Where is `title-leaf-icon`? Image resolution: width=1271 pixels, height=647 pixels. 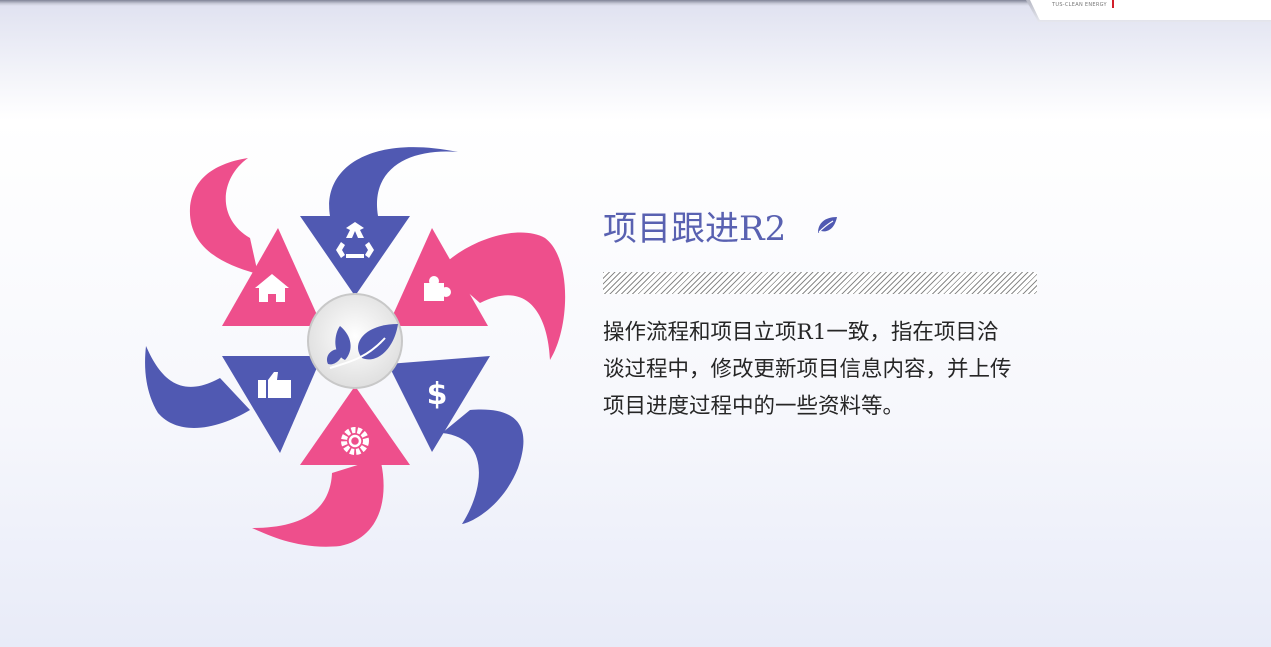
title-leaf-icon is located at coordinates (827, 225).